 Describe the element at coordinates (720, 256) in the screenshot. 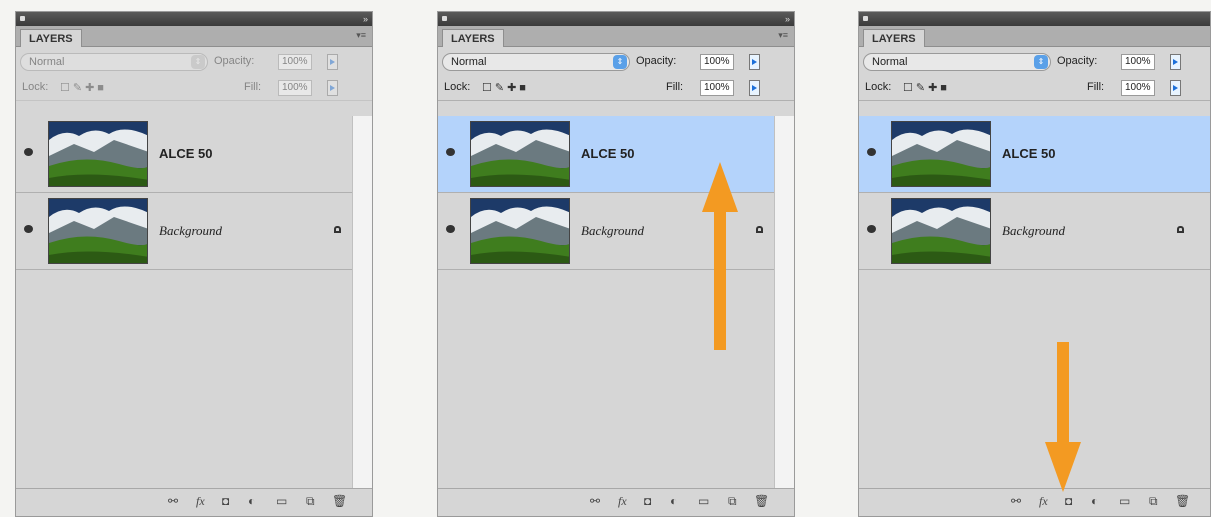

I see `arrow-up-icon` at that location.